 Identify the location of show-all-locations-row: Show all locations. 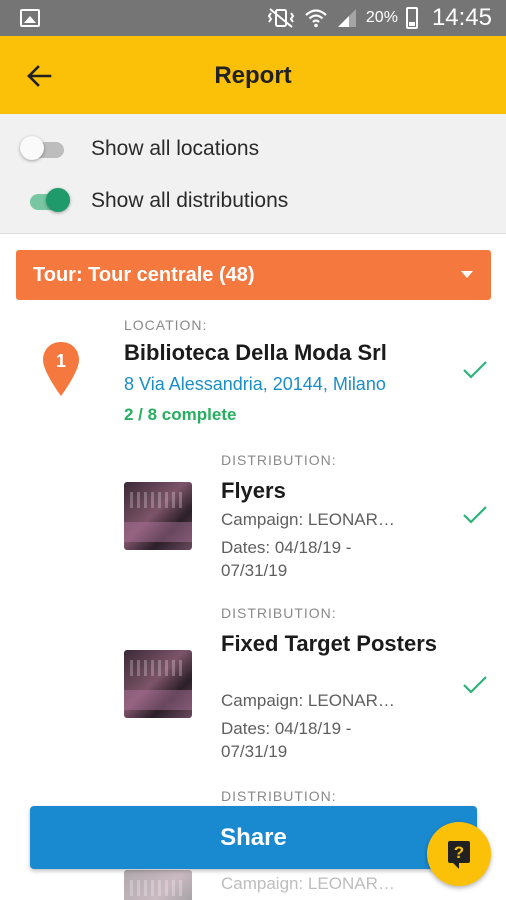
(253, 148).